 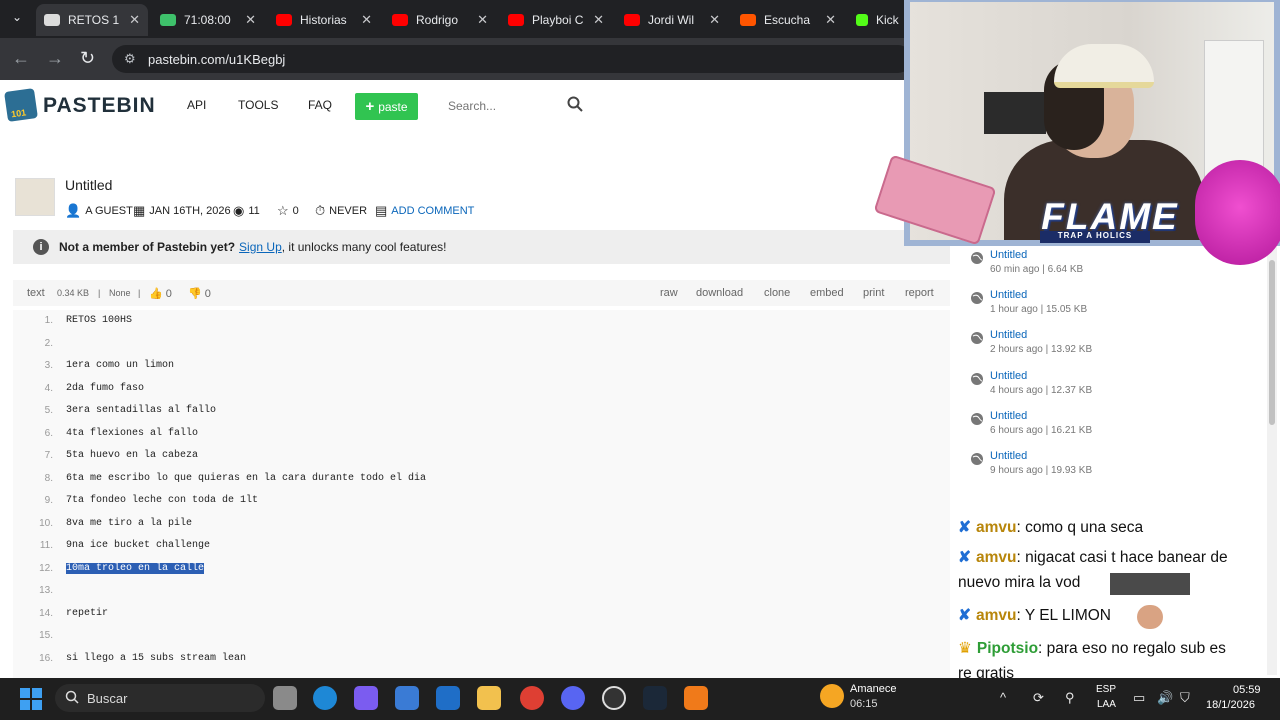 What do you see at coordinates (125, 545) in the screenshot?
I see `code-line: 11. 9na ice bucket challenge` at bounding box center [125, 545].